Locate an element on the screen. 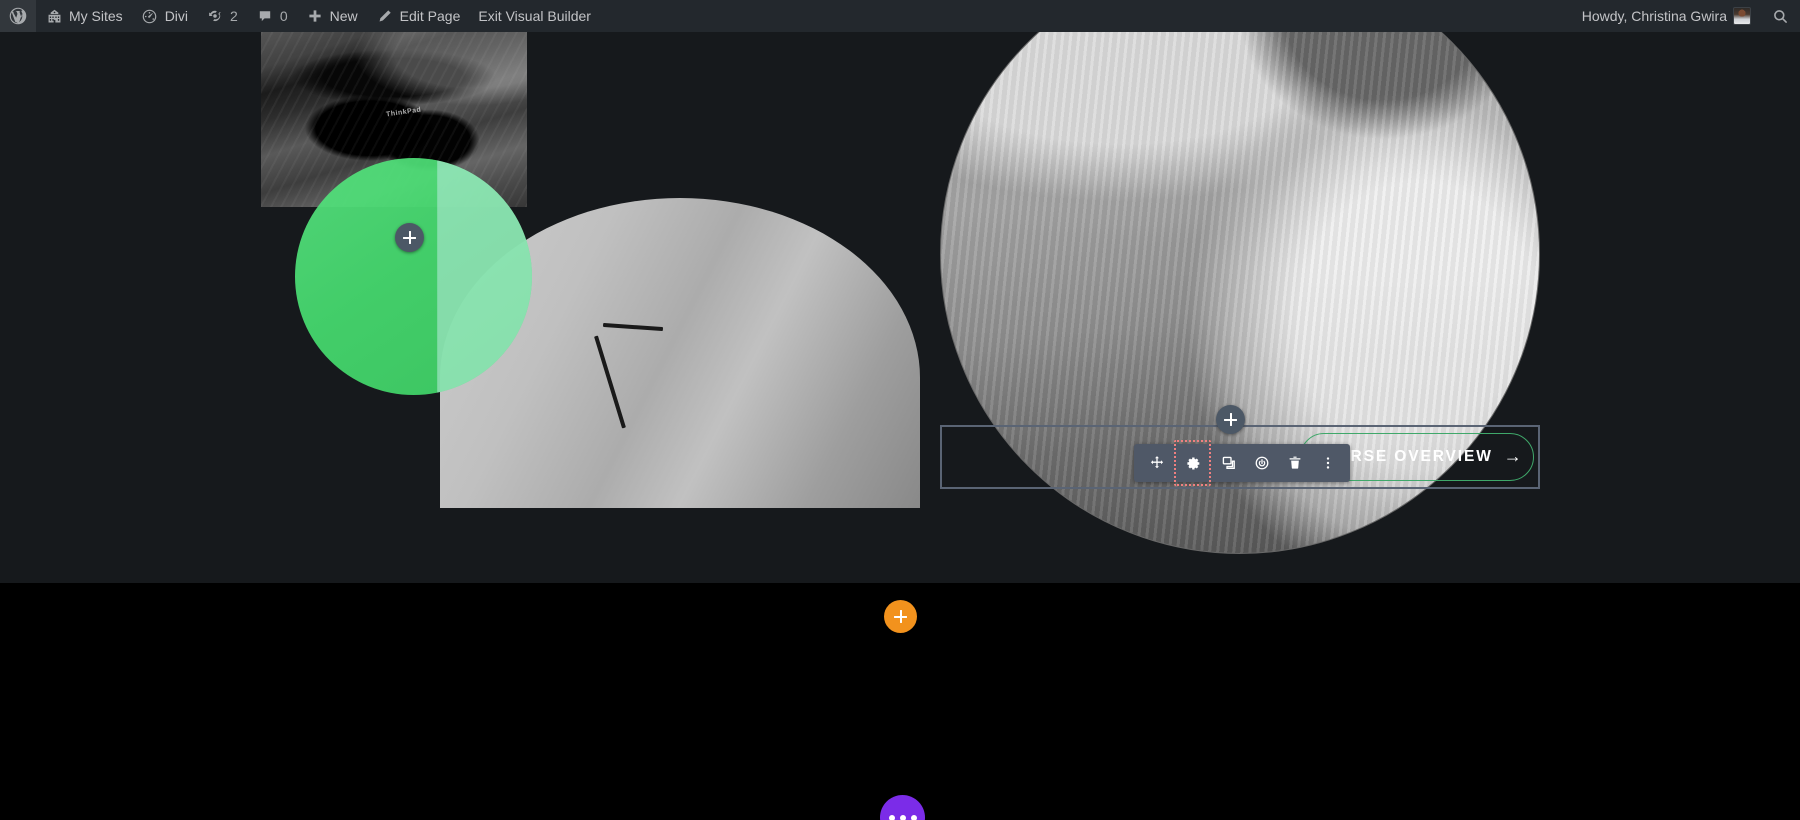 The image size is (1800, 820). search-icon is located at coordinates (1780, 16).